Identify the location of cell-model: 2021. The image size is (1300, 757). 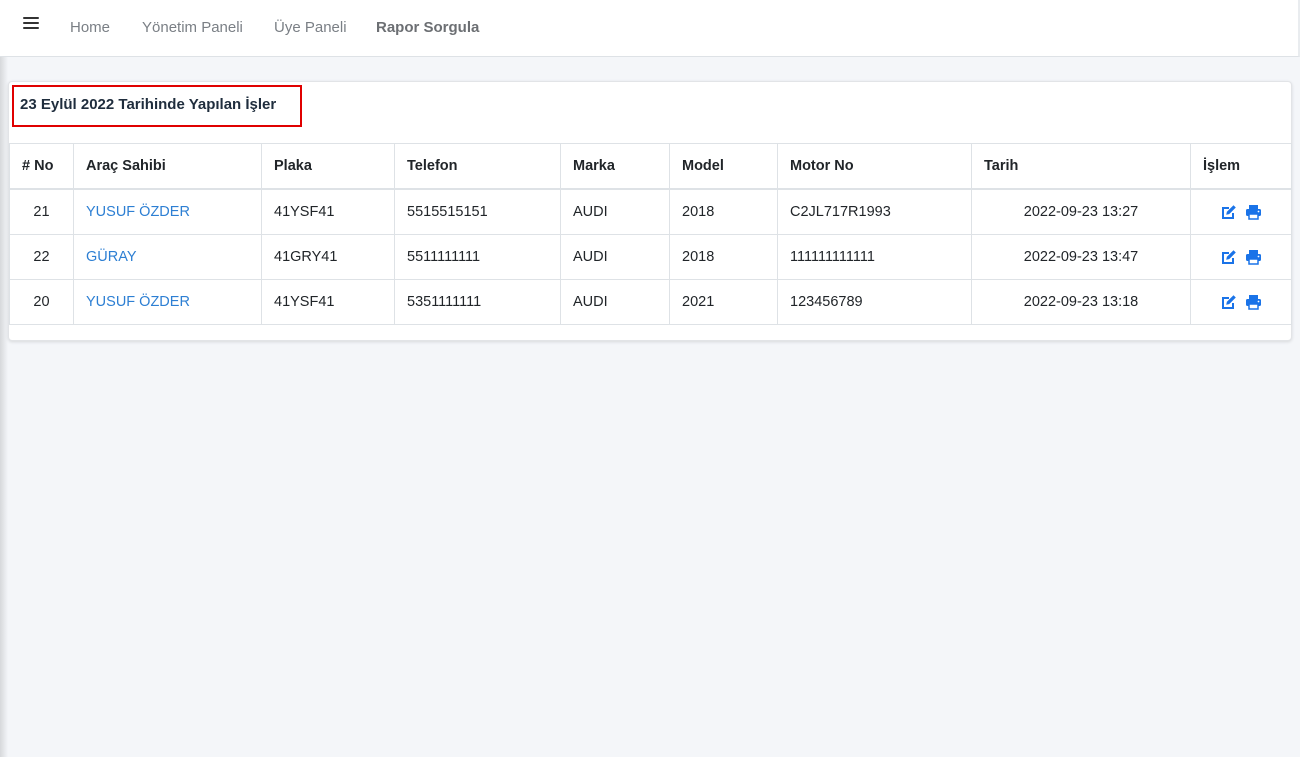
(723, 302).